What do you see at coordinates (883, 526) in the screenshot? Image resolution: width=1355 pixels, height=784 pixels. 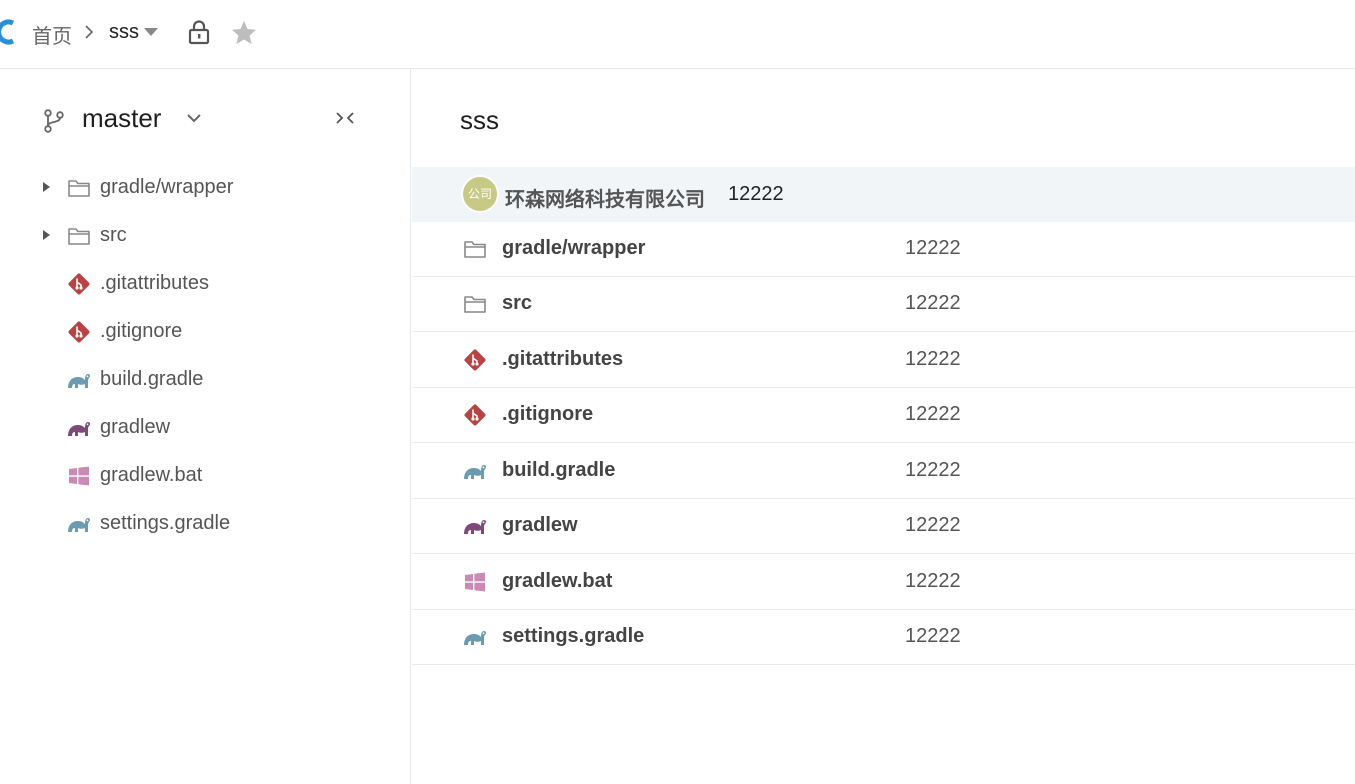 I see `table-row: gradlew 12222` at bounding box center [883, 526].